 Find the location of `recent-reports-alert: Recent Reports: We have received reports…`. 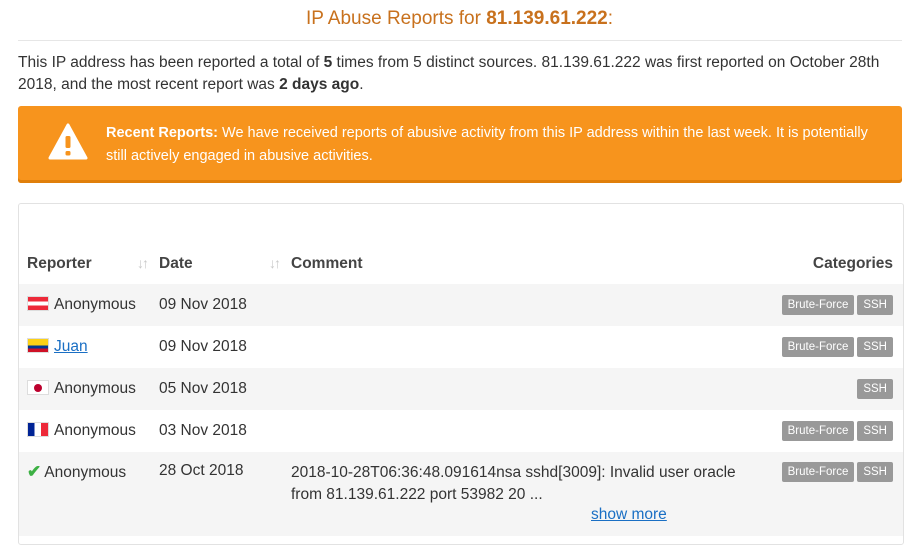

recent-reports-alert: Recent Reports: We have received reports… is located at coordinates (460, 144).